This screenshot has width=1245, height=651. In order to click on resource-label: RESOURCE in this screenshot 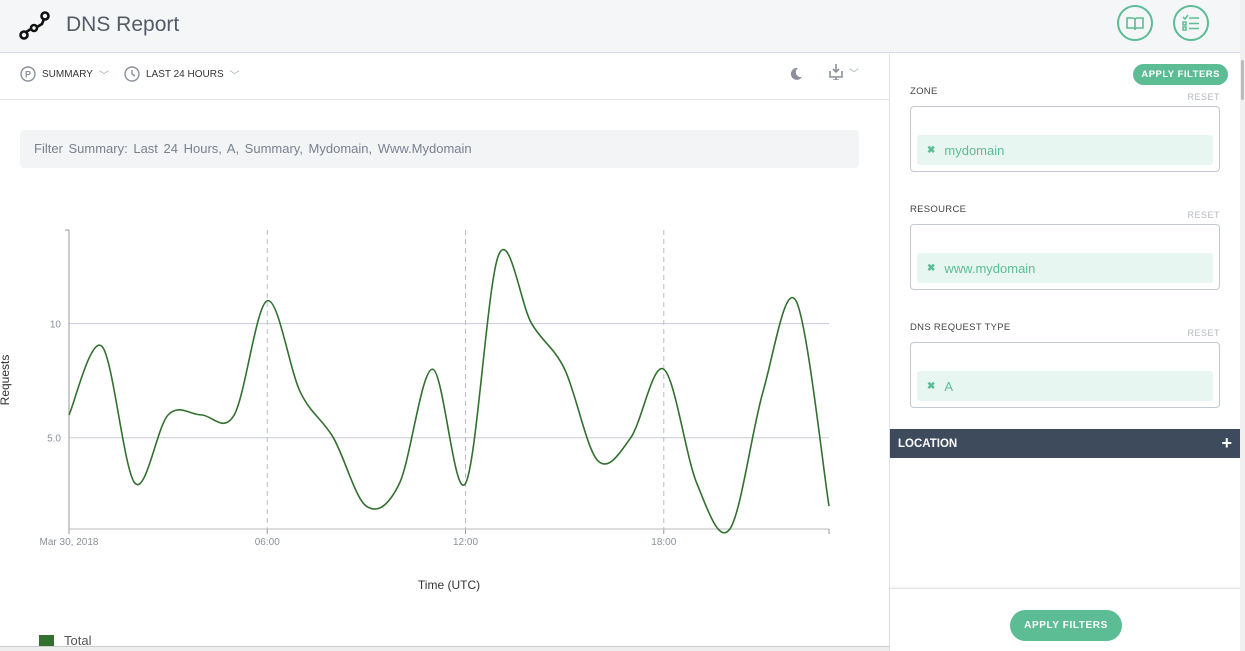, I will do `click(938, 209)`.